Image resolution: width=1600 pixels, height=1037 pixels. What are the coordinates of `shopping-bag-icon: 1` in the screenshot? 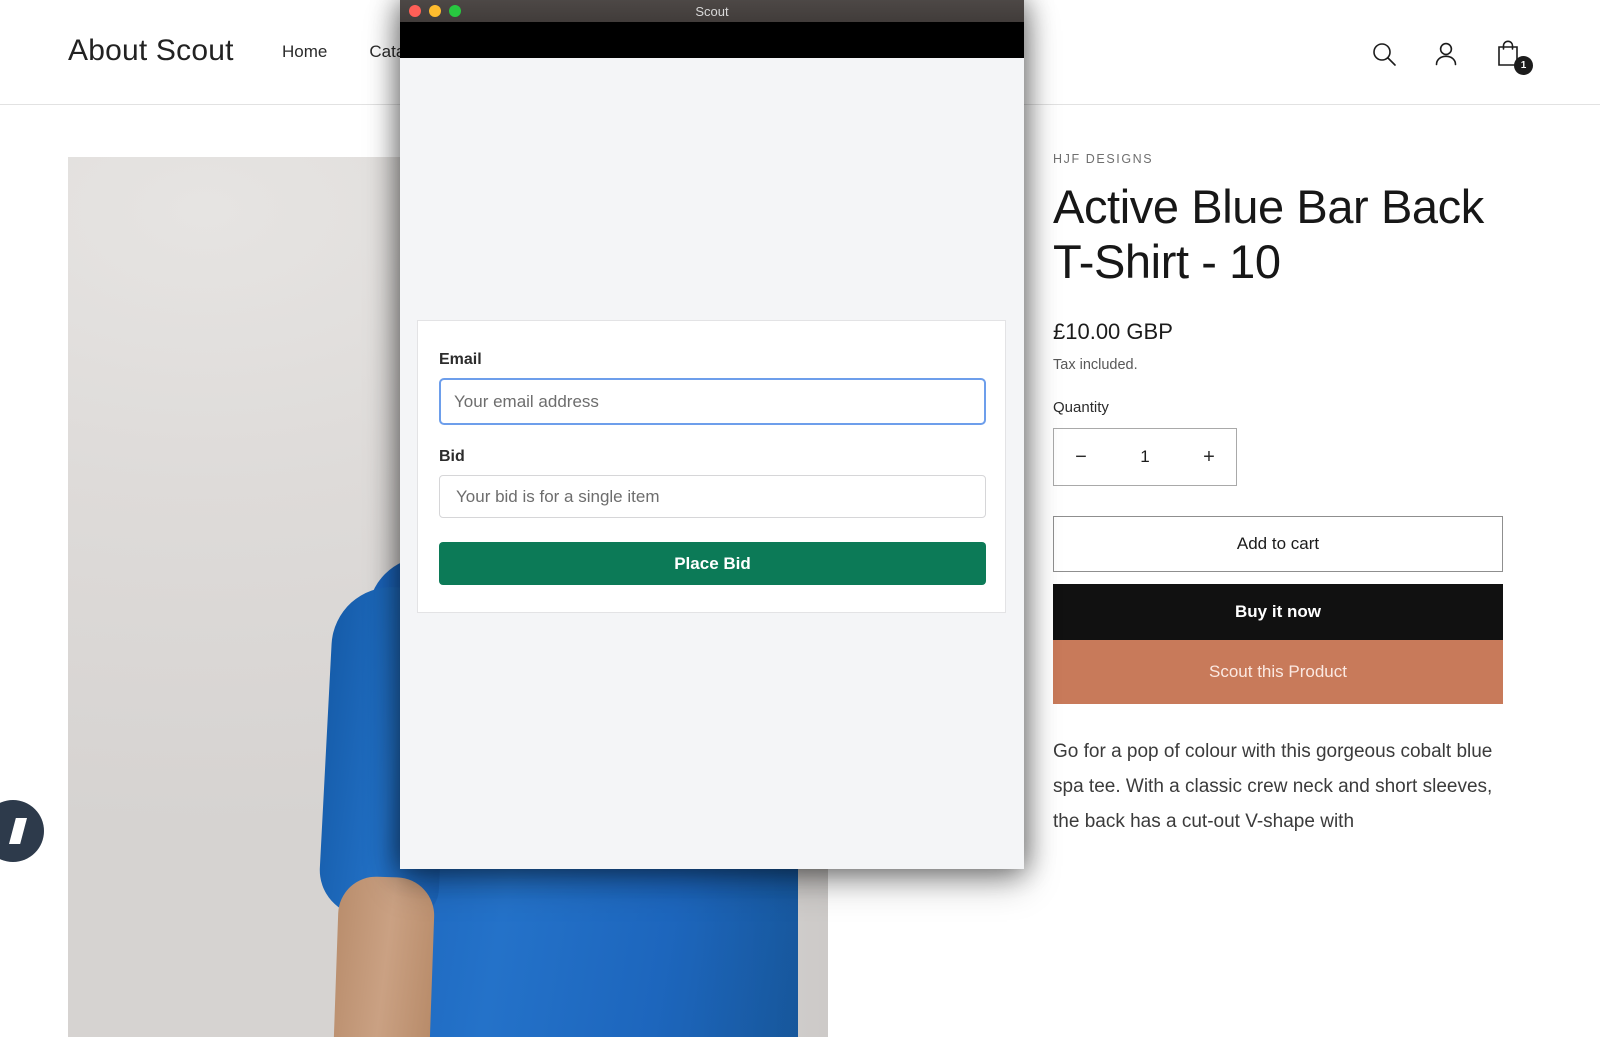 It's located at (1508, 54).